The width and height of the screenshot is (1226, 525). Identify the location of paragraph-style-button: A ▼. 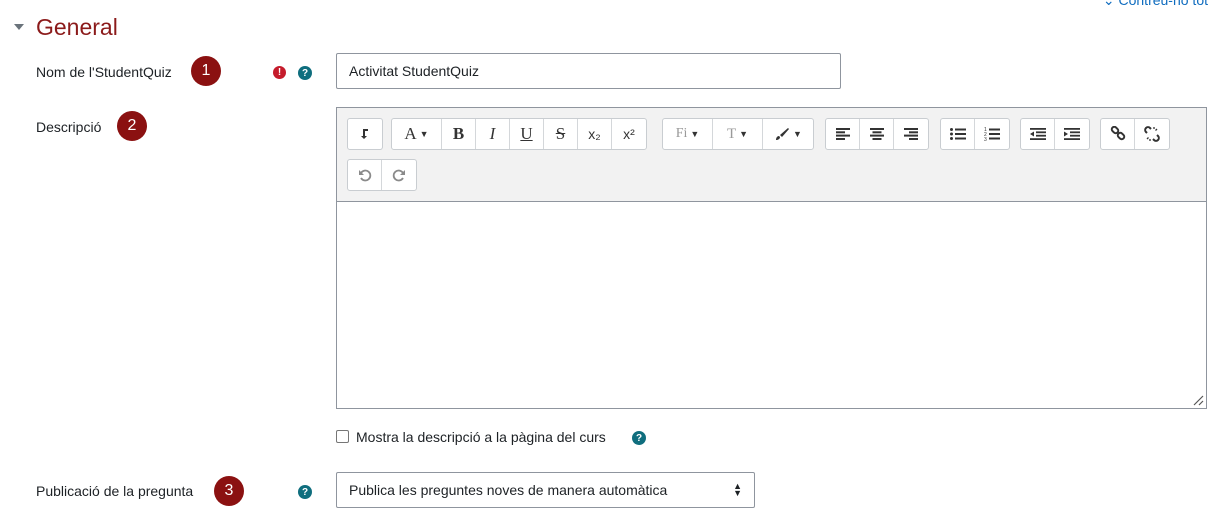
(417, 134).